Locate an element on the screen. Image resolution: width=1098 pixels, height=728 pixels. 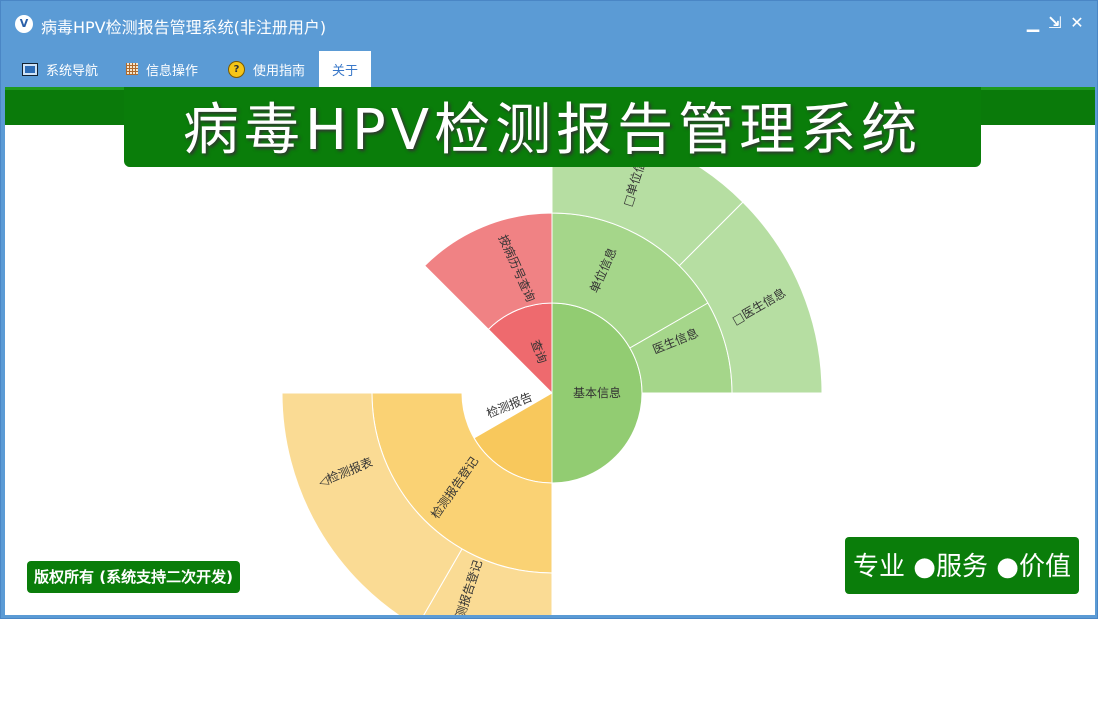
copyright-badge: 版权所有 (系统支持二次开发) is located at coordinates (133, 577).